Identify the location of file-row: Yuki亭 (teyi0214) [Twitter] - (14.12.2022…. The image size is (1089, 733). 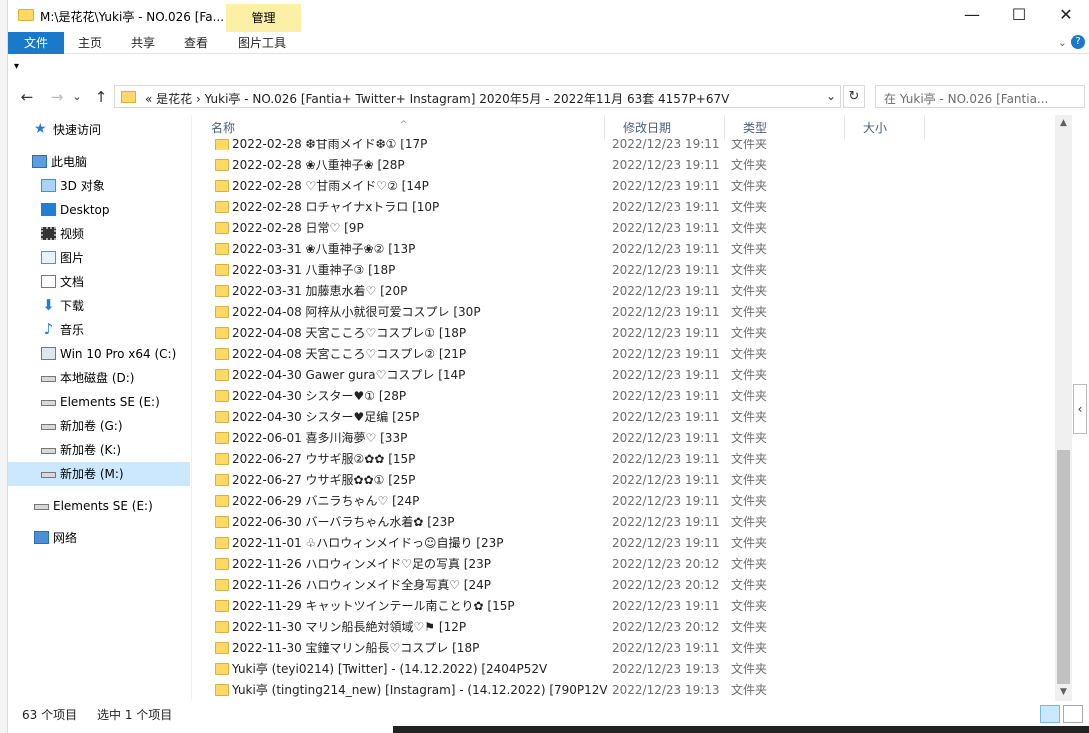
(629, 669).